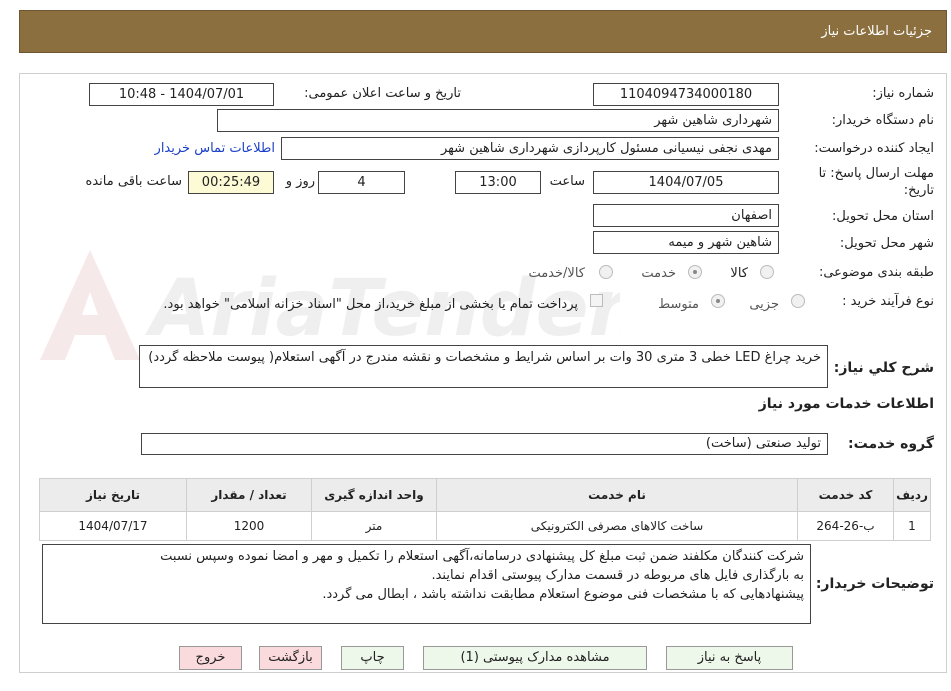 This screenshot has width=951, height=691. Describe the element at coordinates (678, 304) in the screenshot. I see `purchase-option-medium: متوسط` at that location.